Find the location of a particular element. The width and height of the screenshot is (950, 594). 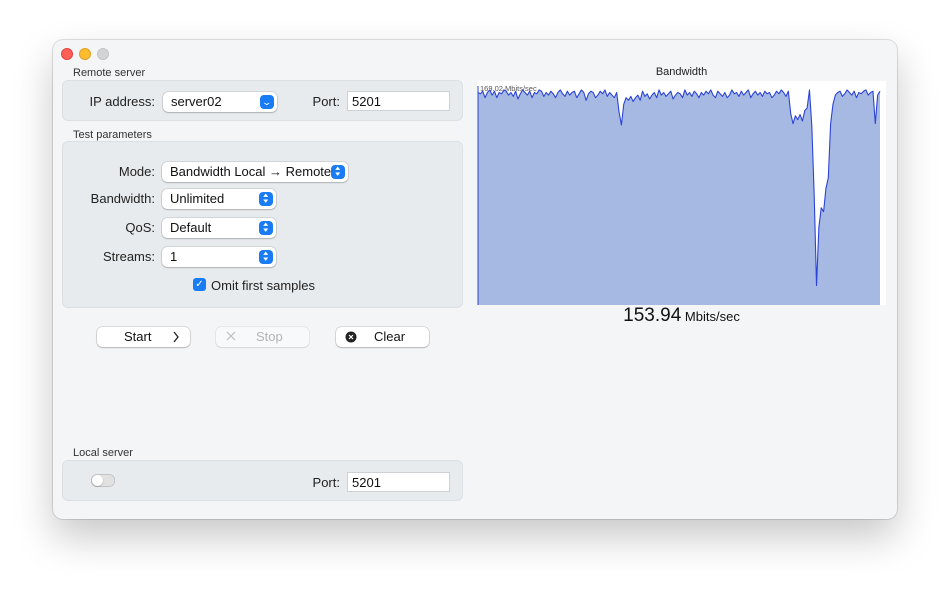

mode-value: Bandwidth Local → Remote is located at coordinates (251, 171).